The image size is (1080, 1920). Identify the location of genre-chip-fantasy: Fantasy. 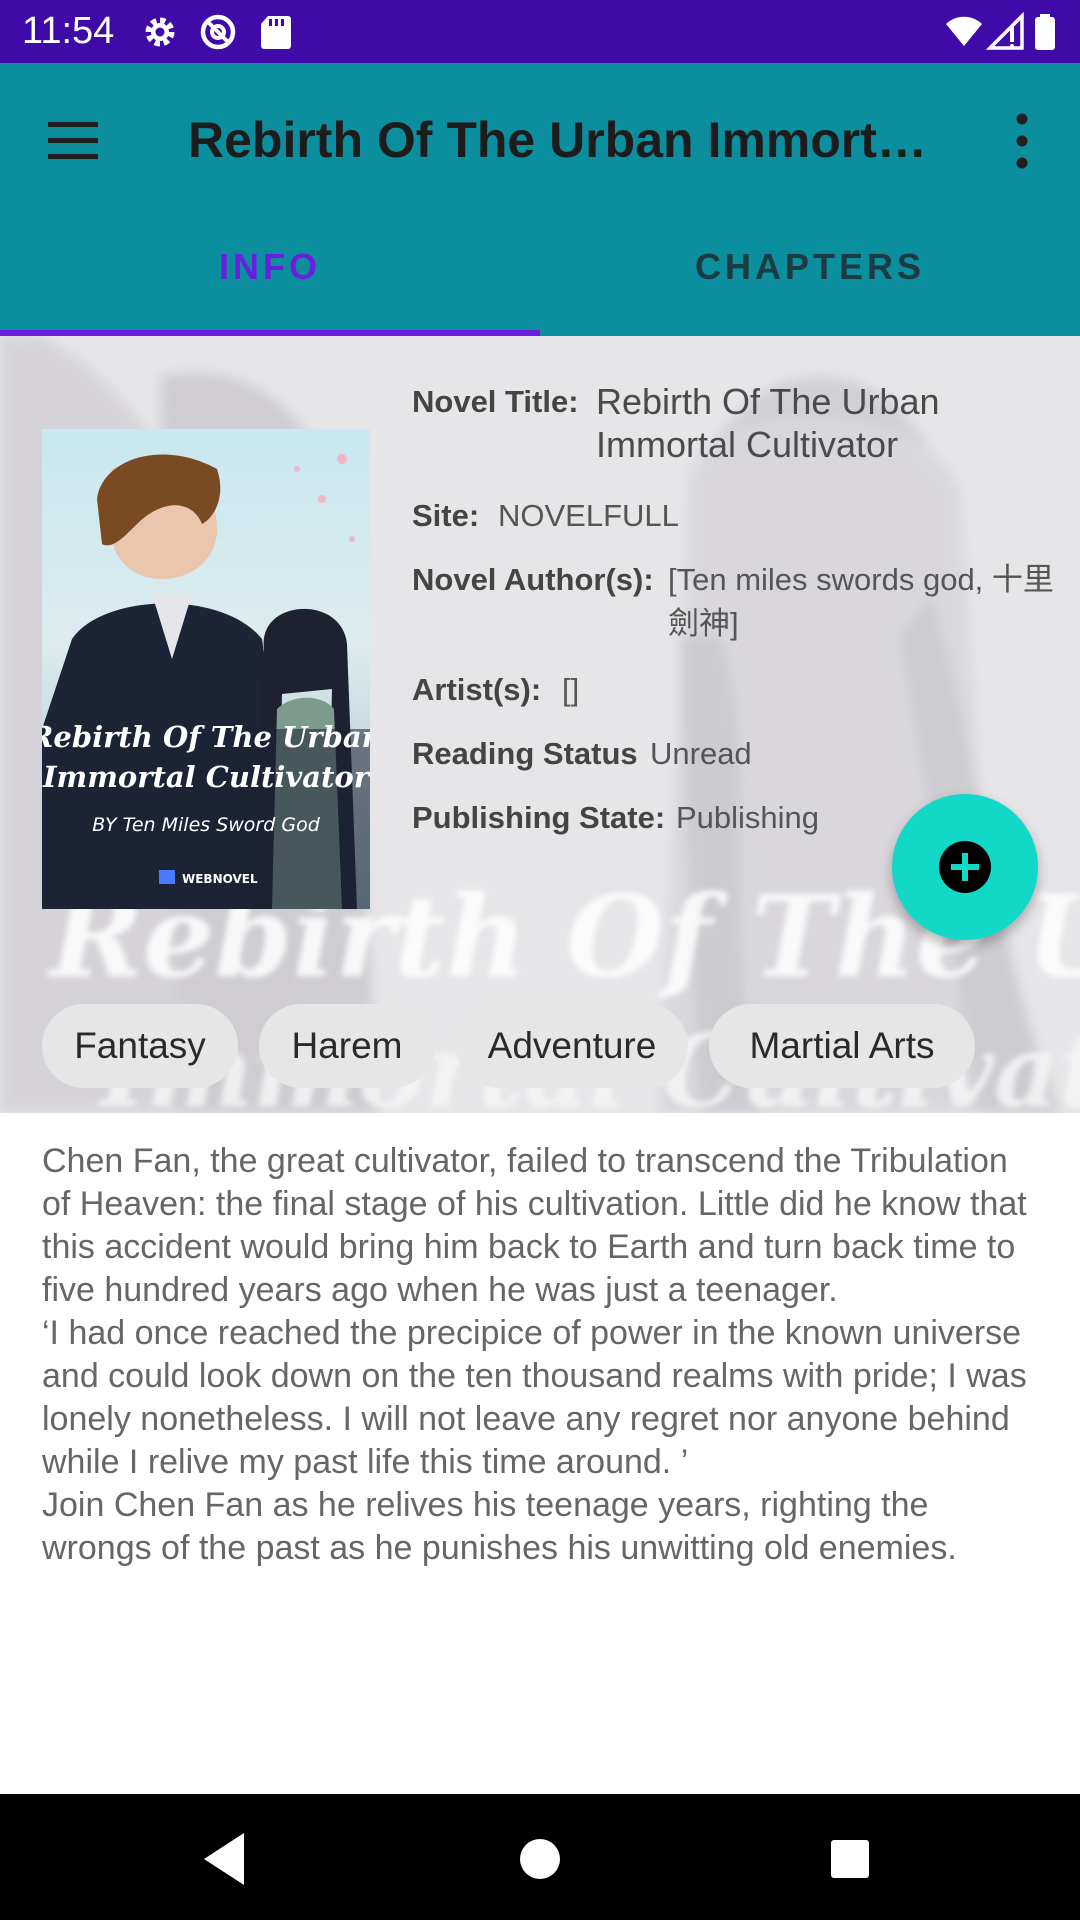
(140, 1046).